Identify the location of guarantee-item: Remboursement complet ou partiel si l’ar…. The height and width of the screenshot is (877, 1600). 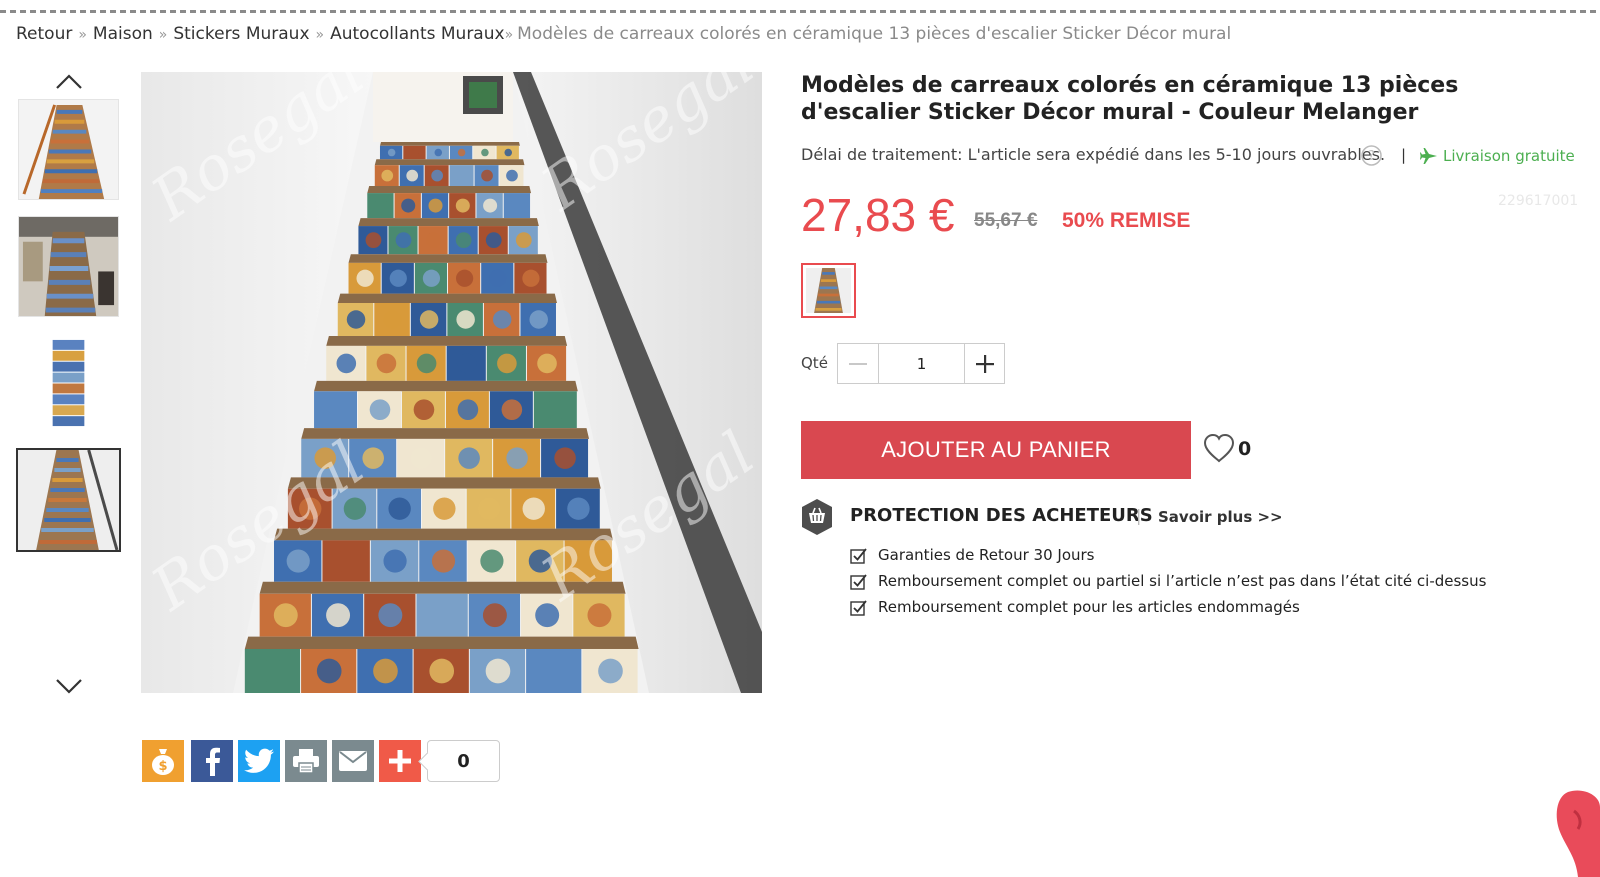
(1168, 581).